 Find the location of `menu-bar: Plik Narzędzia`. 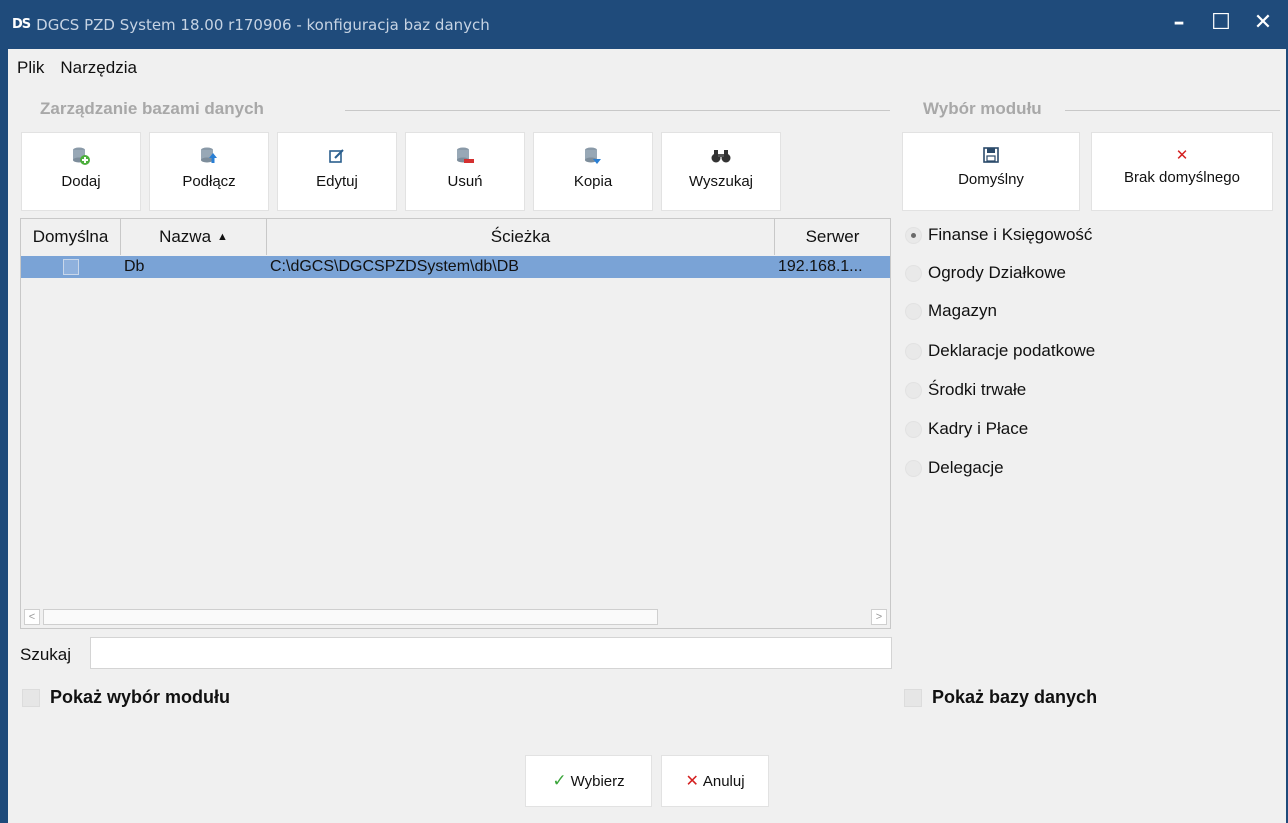

menu-bar: Plik Narzędzia is located at coordinates (647, 68).